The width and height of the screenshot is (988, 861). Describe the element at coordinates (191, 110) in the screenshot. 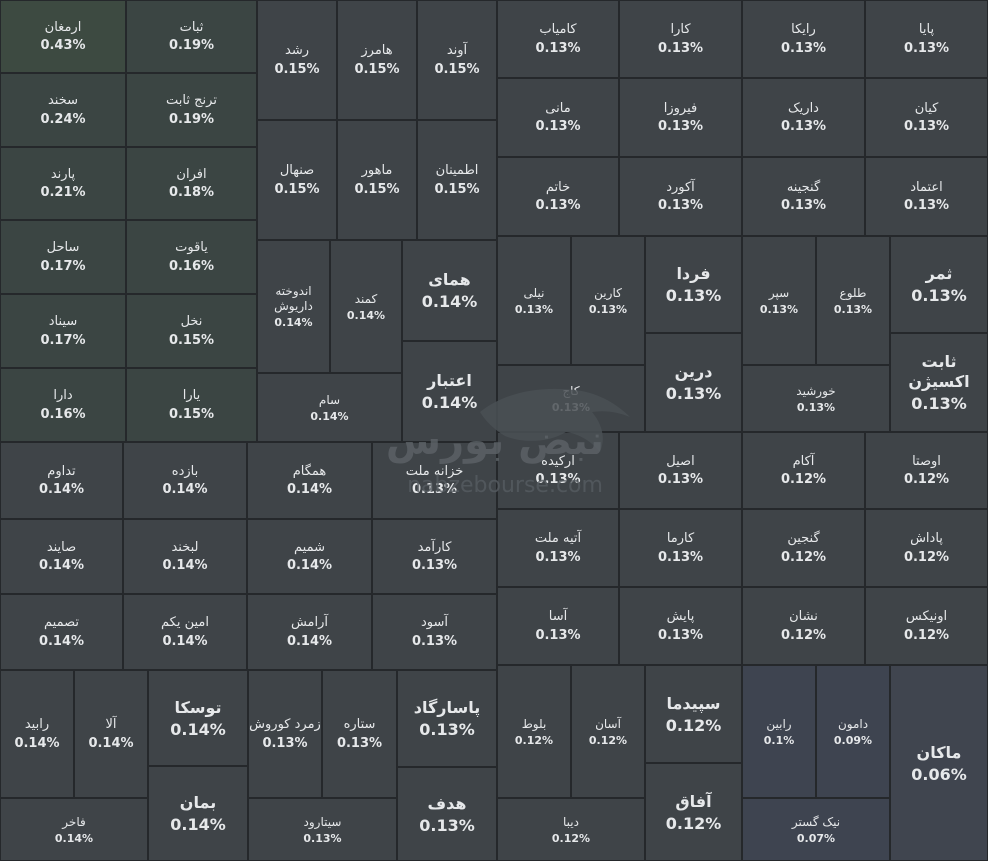

I see `treemap-cell: ترنج ثابت 0.19%` at that location.